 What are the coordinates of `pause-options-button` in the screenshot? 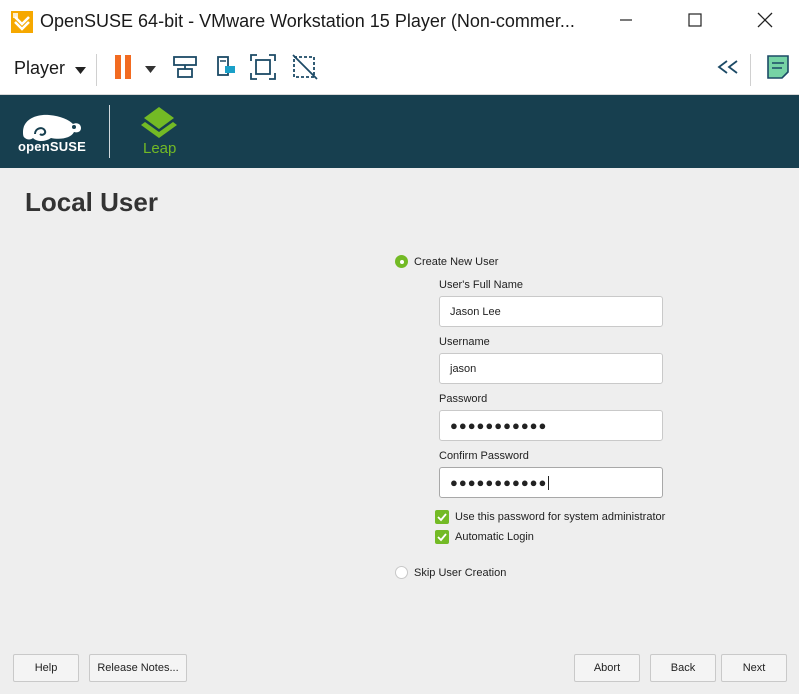 It's located at (150, 69).